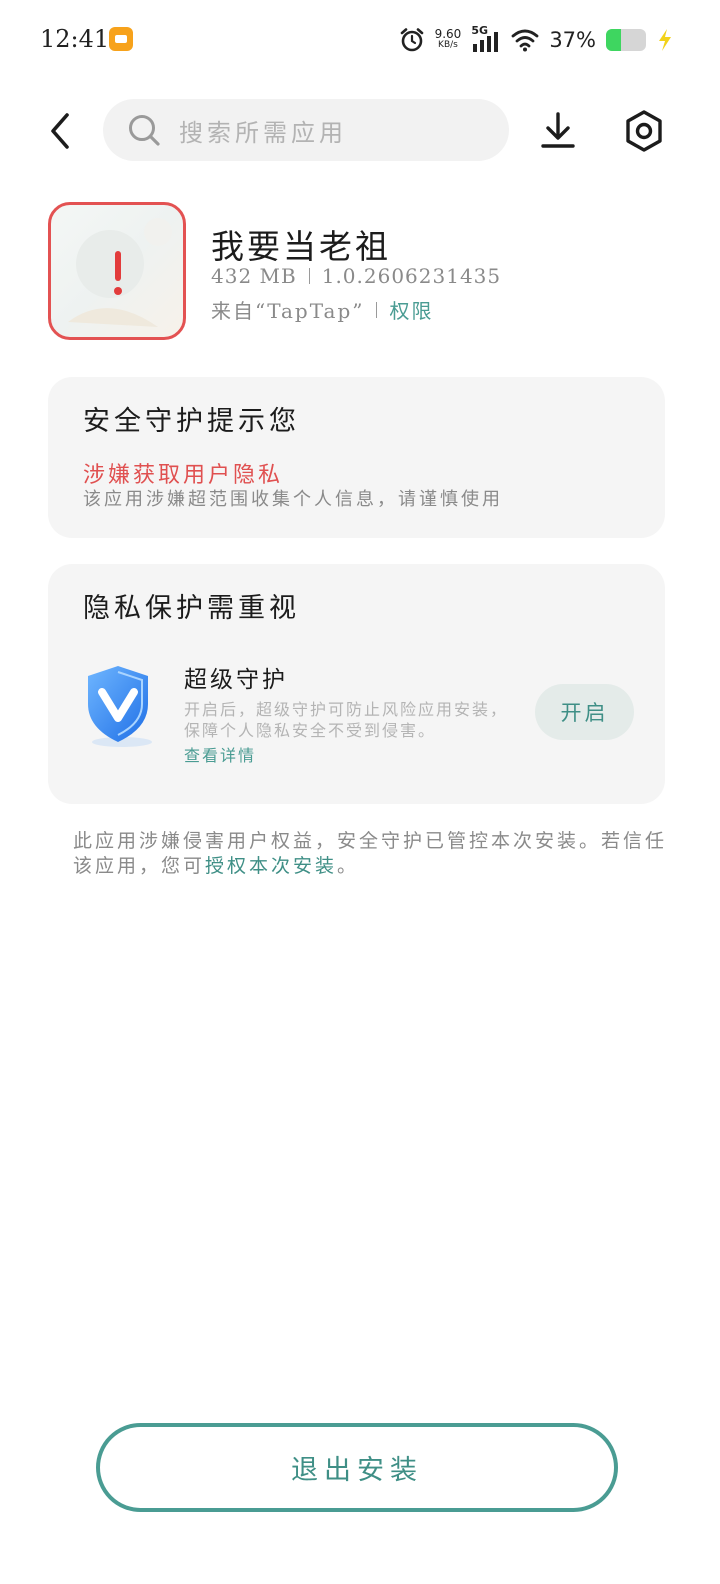 This screenshot has height=1584, width=720. I want to click on app-meta: 432 MB 1.0.2606231435, so click(356, 276).